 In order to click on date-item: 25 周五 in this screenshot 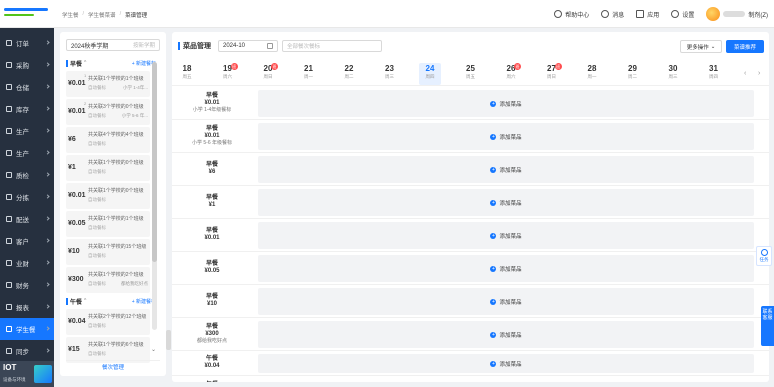, I will do `click(471, 74)`.